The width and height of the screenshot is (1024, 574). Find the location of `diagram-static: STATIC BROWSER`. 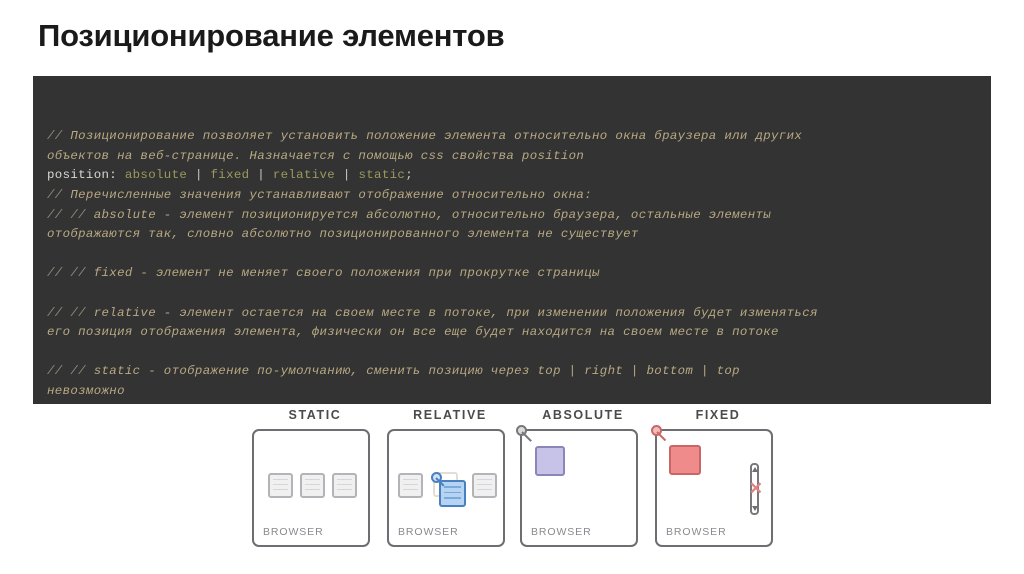

diagram-static: STATIC BROWSER is located at coordinates (315, 489).